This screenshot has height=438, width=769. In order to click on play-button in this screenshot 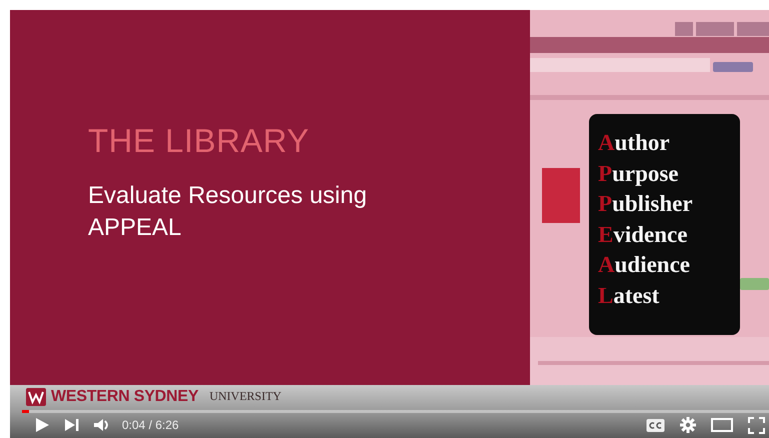, I will do `click(42, 425)`.